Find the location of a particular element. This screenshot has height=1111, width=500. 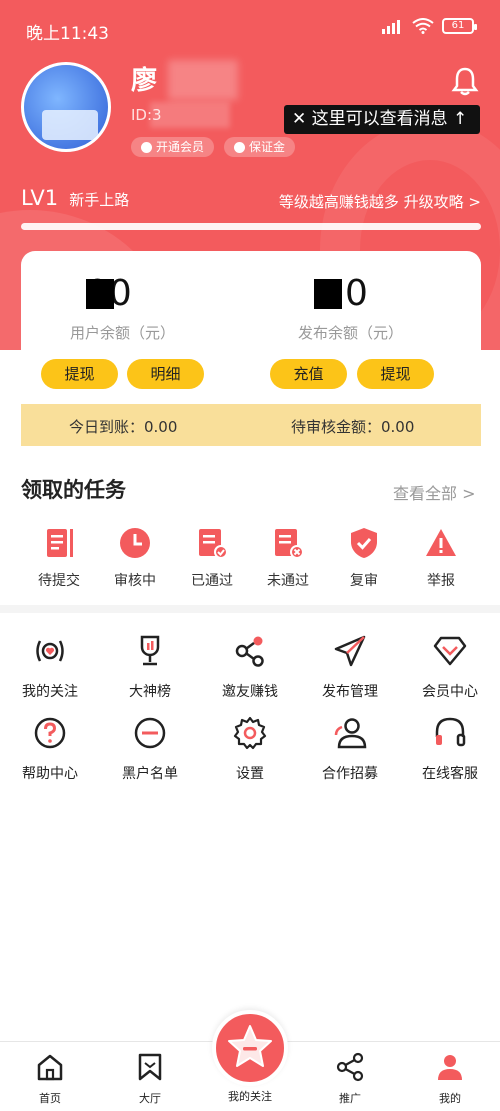

task-label: 待提交 is located at coordinates (59, 581).